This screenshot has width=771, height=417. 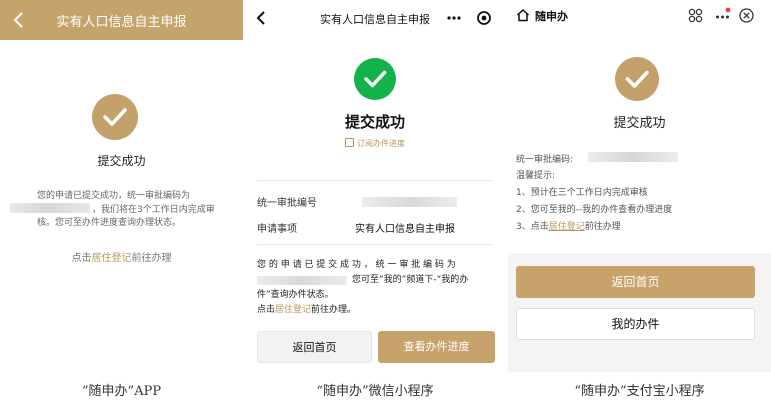 I want to click on bookmark-icon, so click(x=349, y=142).